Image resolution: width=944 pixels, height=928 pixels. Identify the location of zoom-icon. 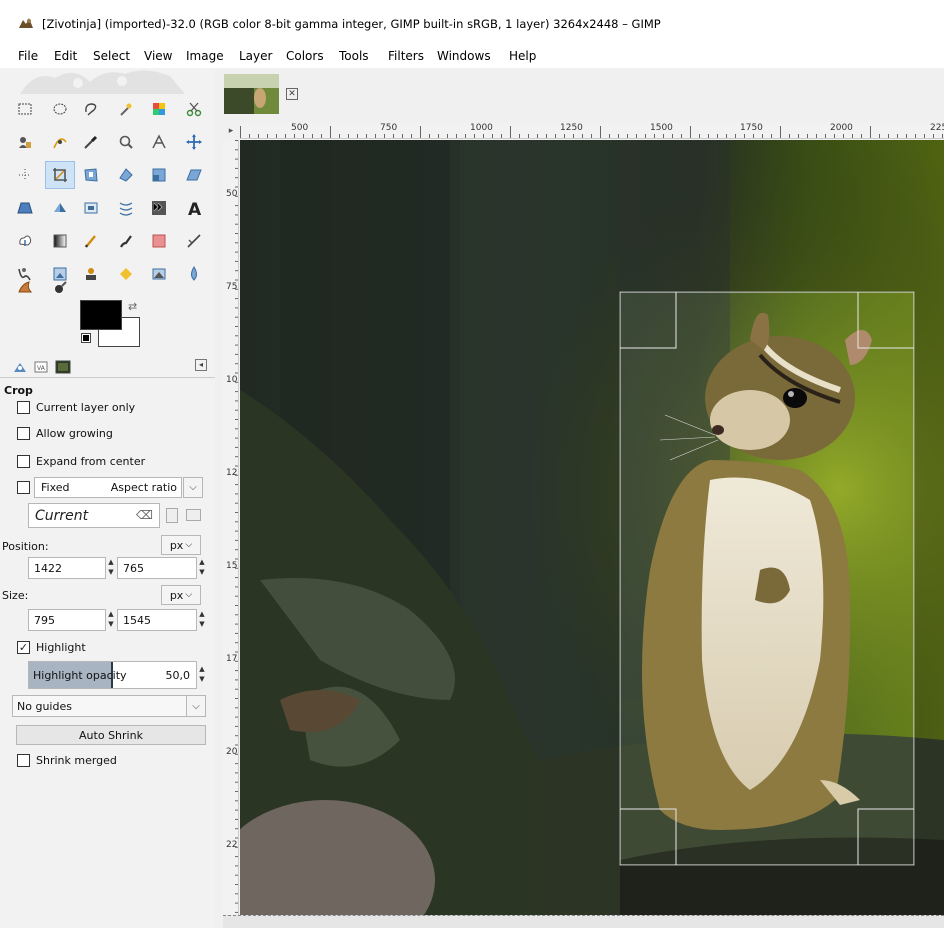
(126, 142).